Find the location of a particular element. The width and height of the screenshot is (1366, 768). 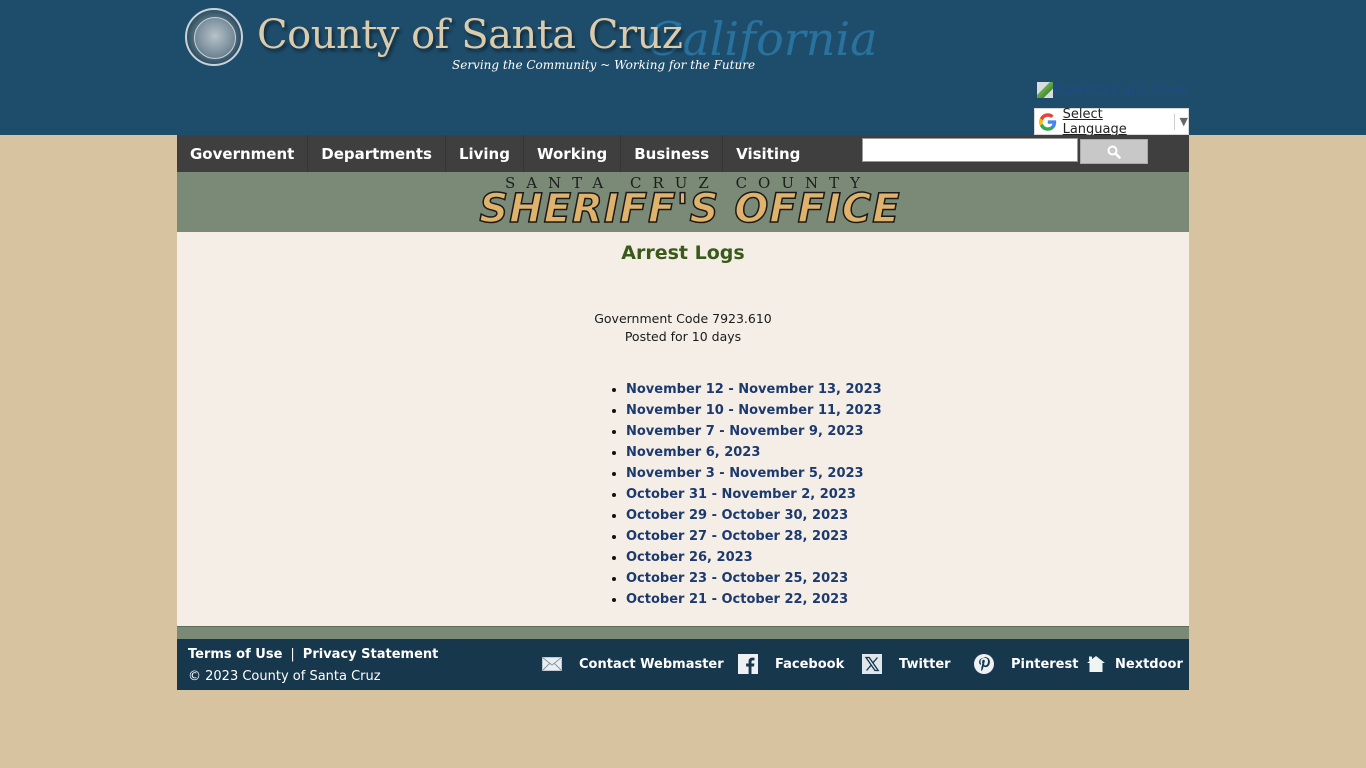

arrest-log-link: November 7 - November 9, 2023 is located at coordinates (745, 431).